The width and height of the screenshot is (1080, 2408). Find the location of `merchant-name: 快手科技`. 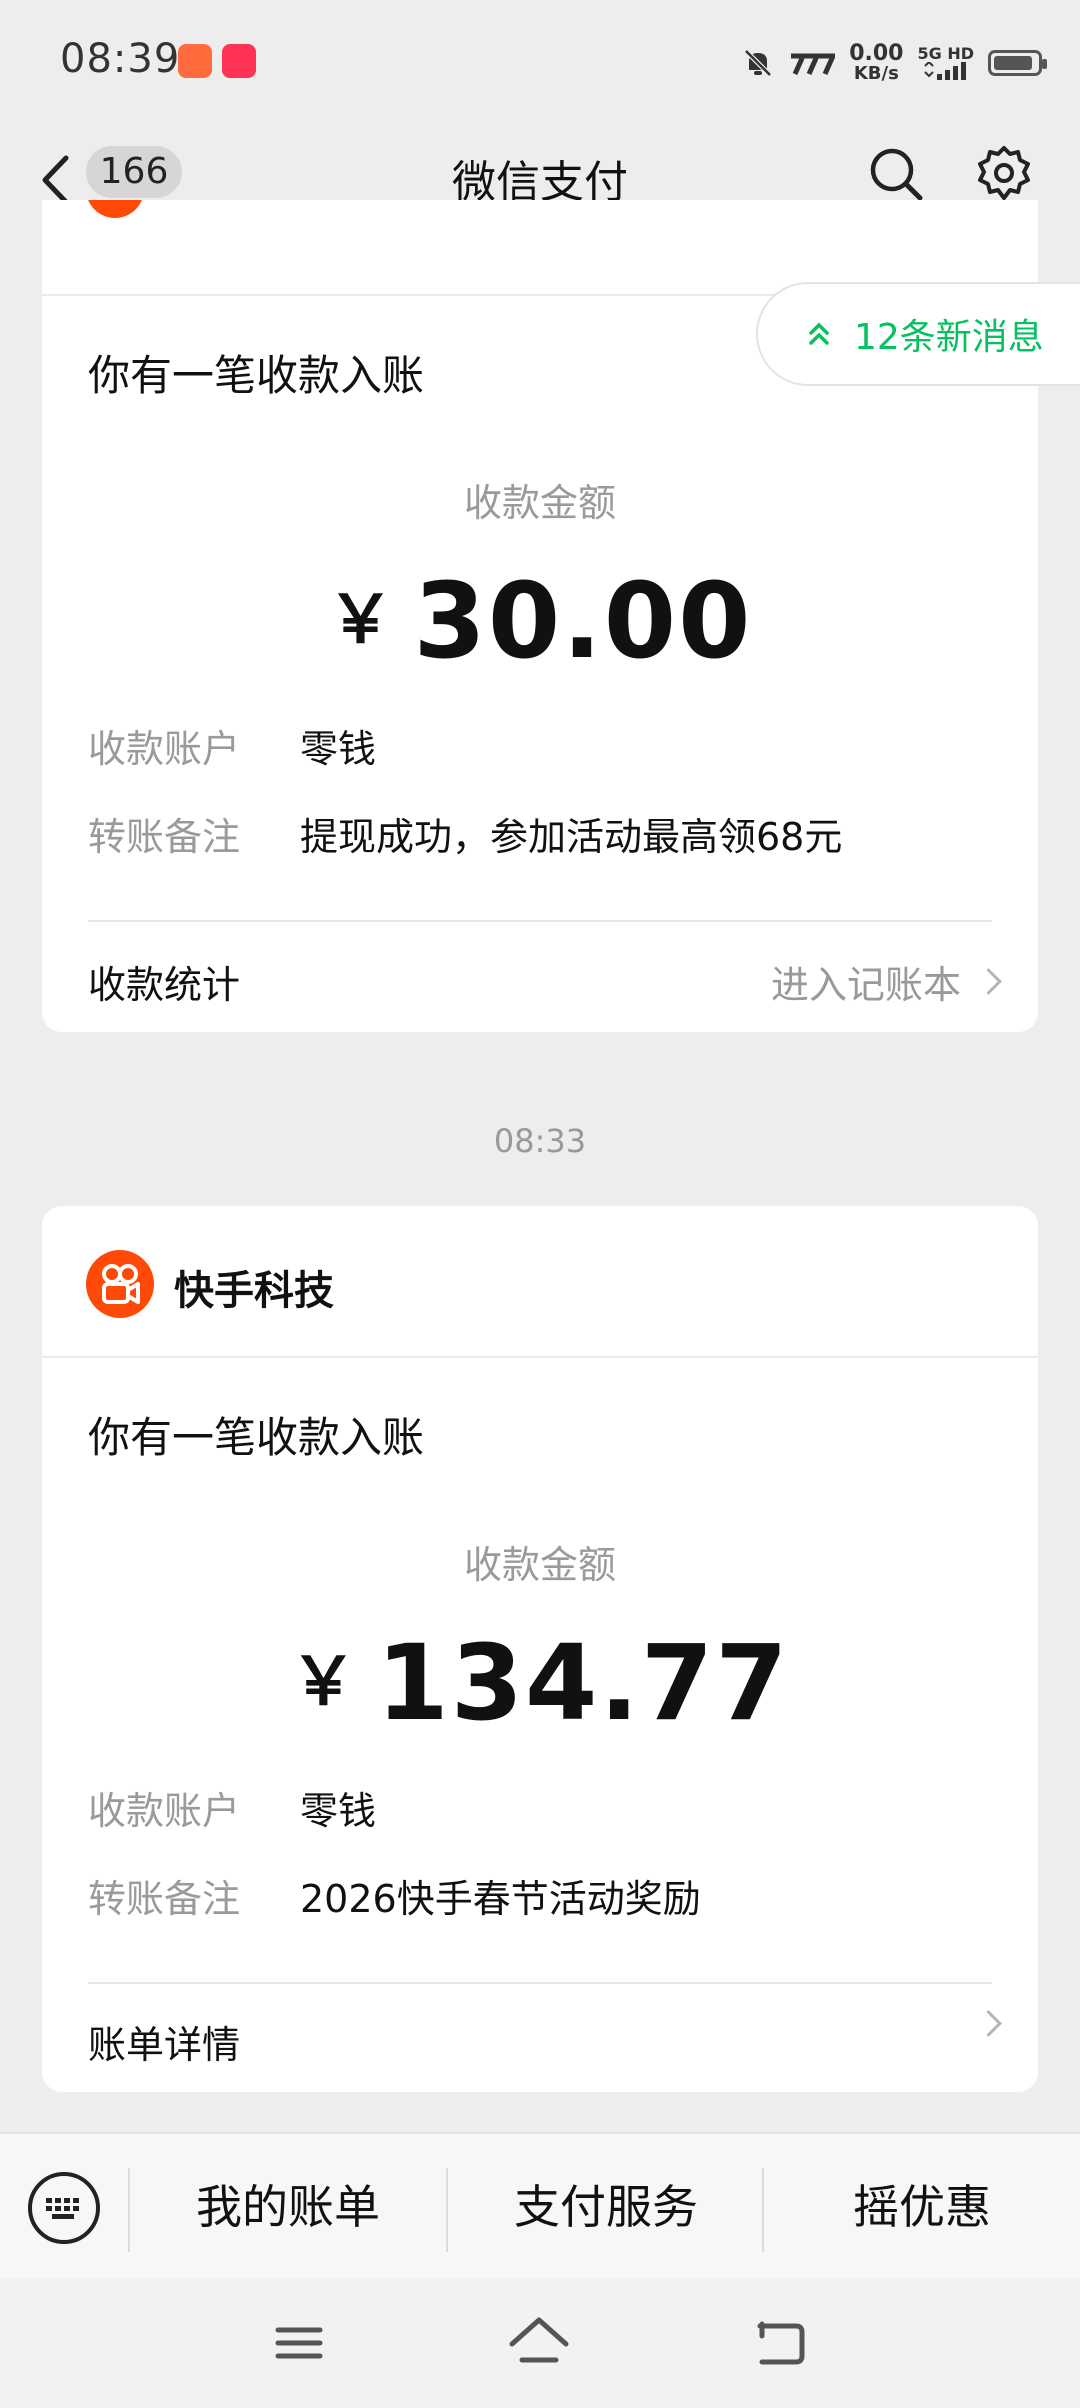

merchant-name: 快手科技 is located at coordinates (254, 1291).